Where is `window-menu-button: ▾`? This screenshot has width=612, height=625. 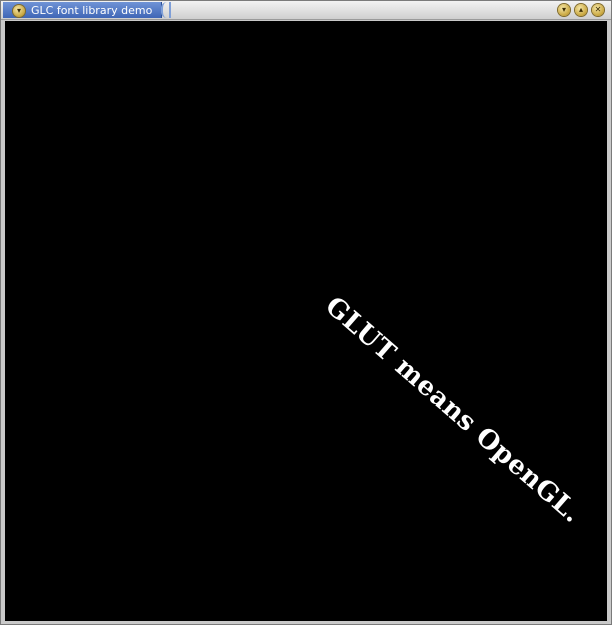 window-menu-button: ▾ is located at coordinates (19, 11).